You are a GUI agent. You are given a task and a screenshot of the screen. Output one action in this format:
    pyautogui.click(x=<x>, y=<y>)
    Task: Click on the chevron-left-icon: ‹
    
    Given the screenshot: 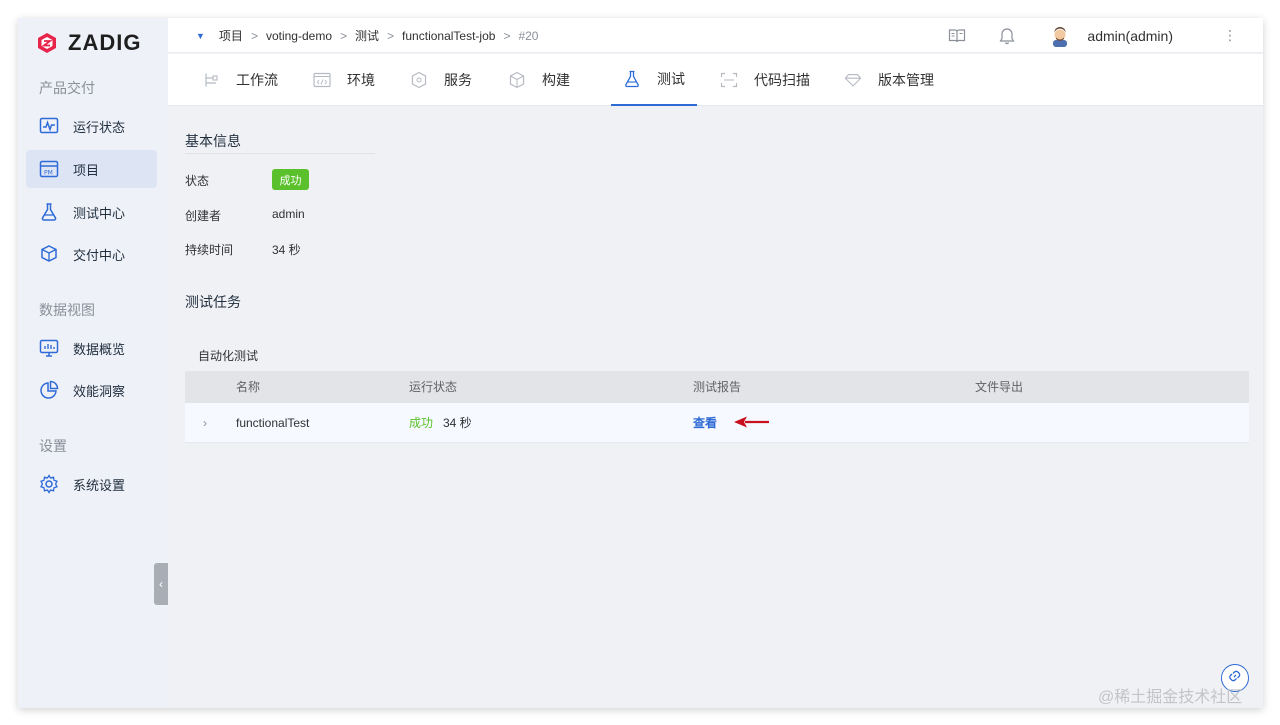 What is the action you would take?
    pyautogui.click(x=161, y=584)
    